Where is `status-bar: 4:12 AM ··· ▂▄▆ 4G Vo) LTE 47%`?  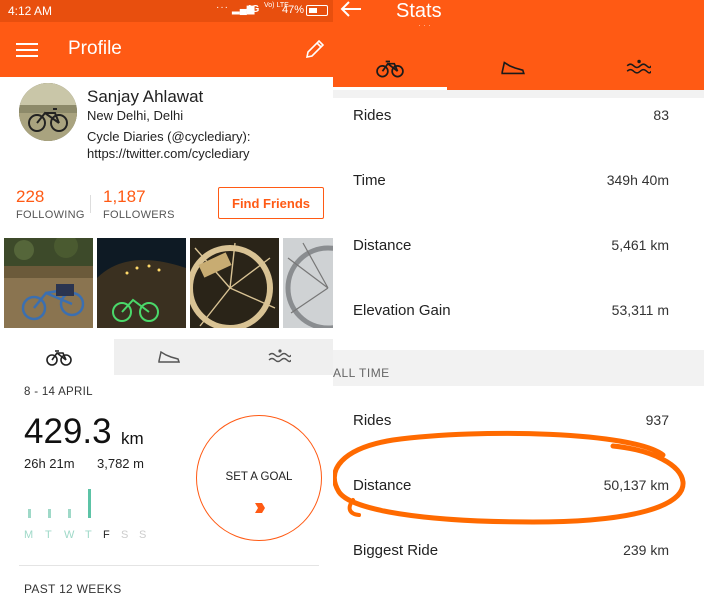 status-bar: 4:12 AM ··· ▂▄▆ 4G Vo) LTE 47% is located at coordinates (166, 11).